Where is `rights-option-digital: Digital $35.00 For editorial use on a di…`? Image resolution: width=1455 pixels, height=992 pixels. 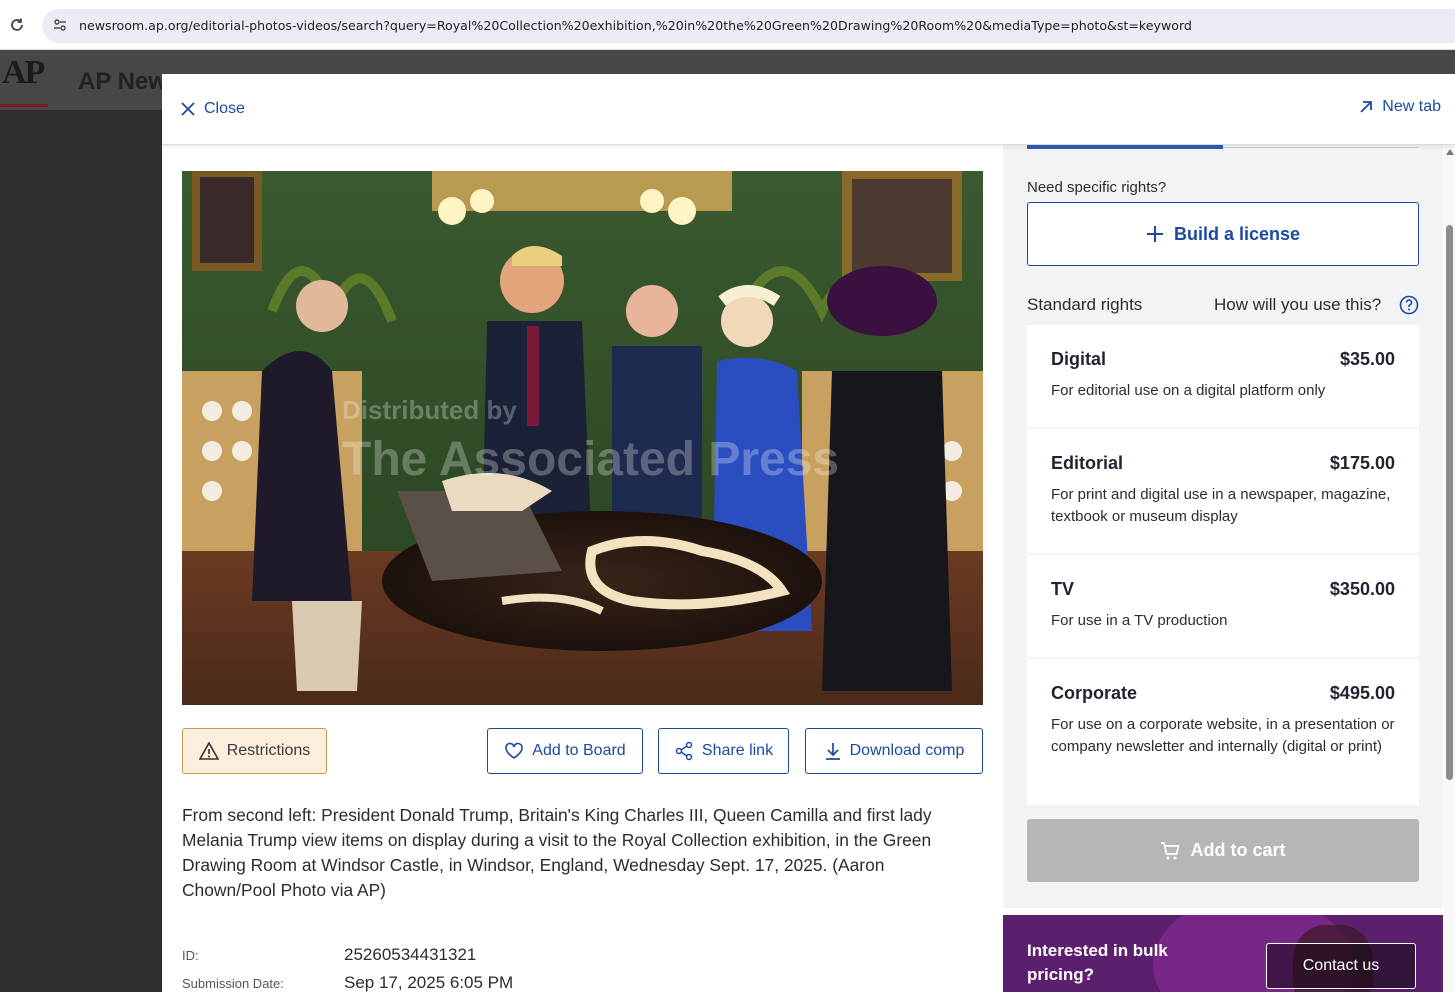 rights-option-digital: Digital $35.00 For editorial use on a di… is located at coordinates (1223, 377).